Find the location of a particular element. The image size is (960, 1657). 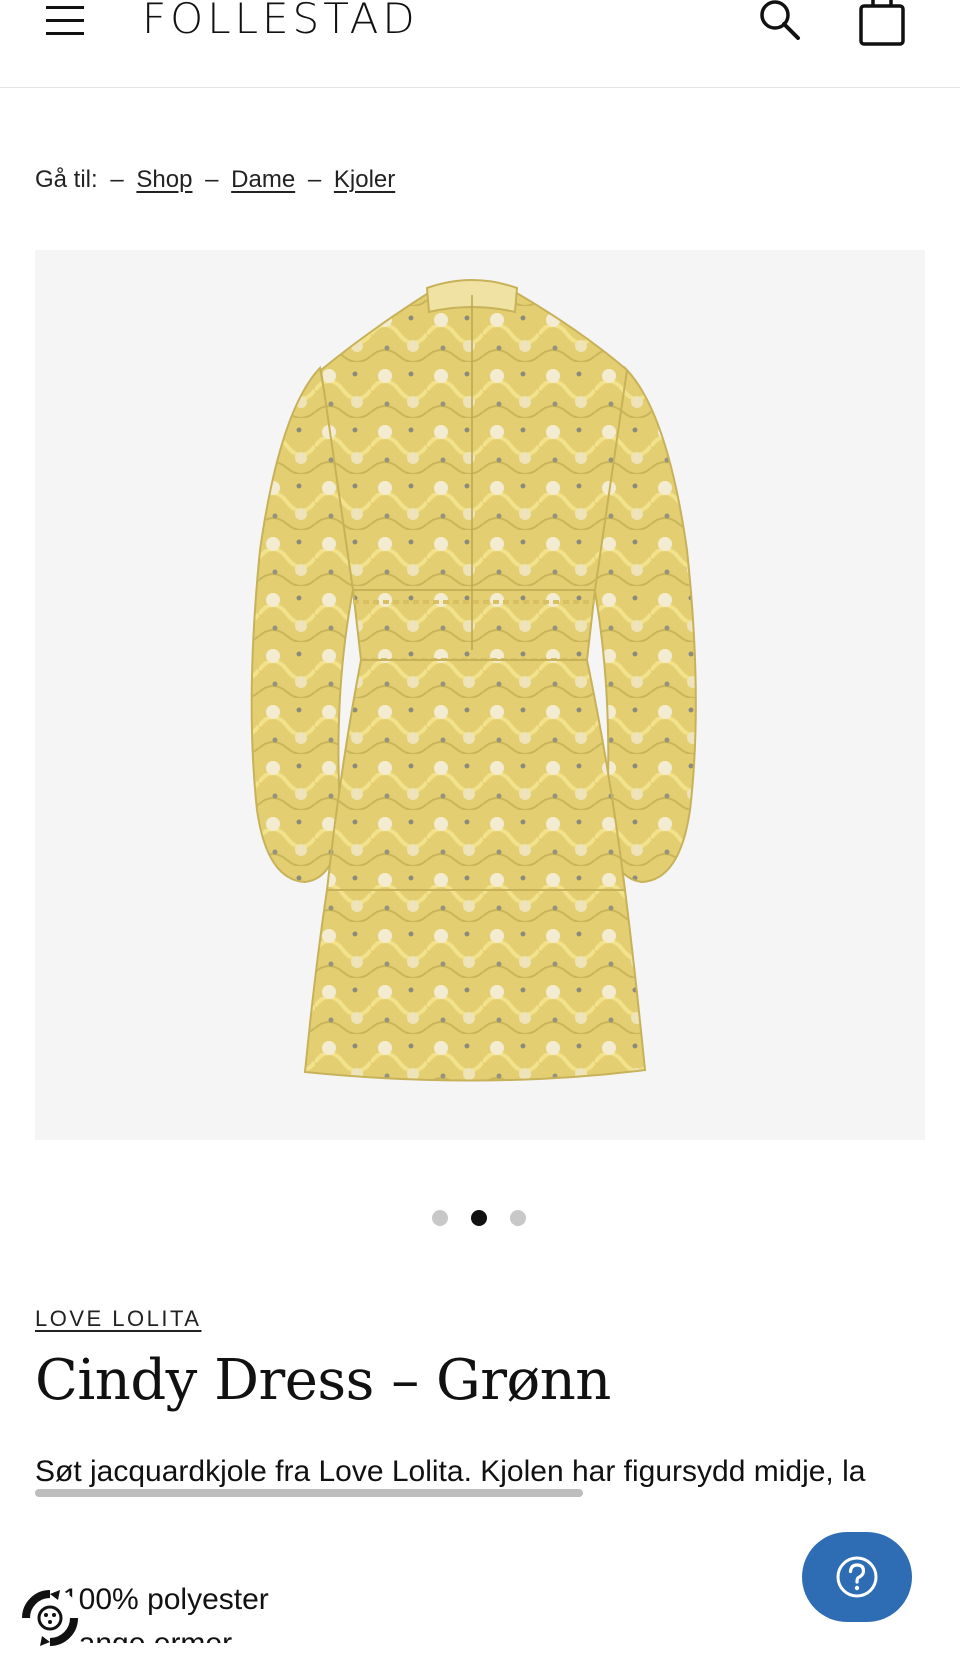

description-scrollbar is located at coordinates (309, 1493).